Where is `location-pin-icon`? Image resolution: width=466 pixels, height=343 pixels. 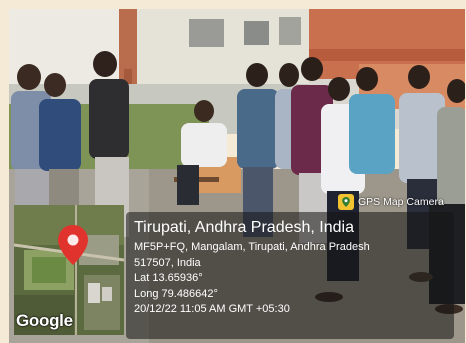
location-pin-icon is located at coordinates (73, 245).